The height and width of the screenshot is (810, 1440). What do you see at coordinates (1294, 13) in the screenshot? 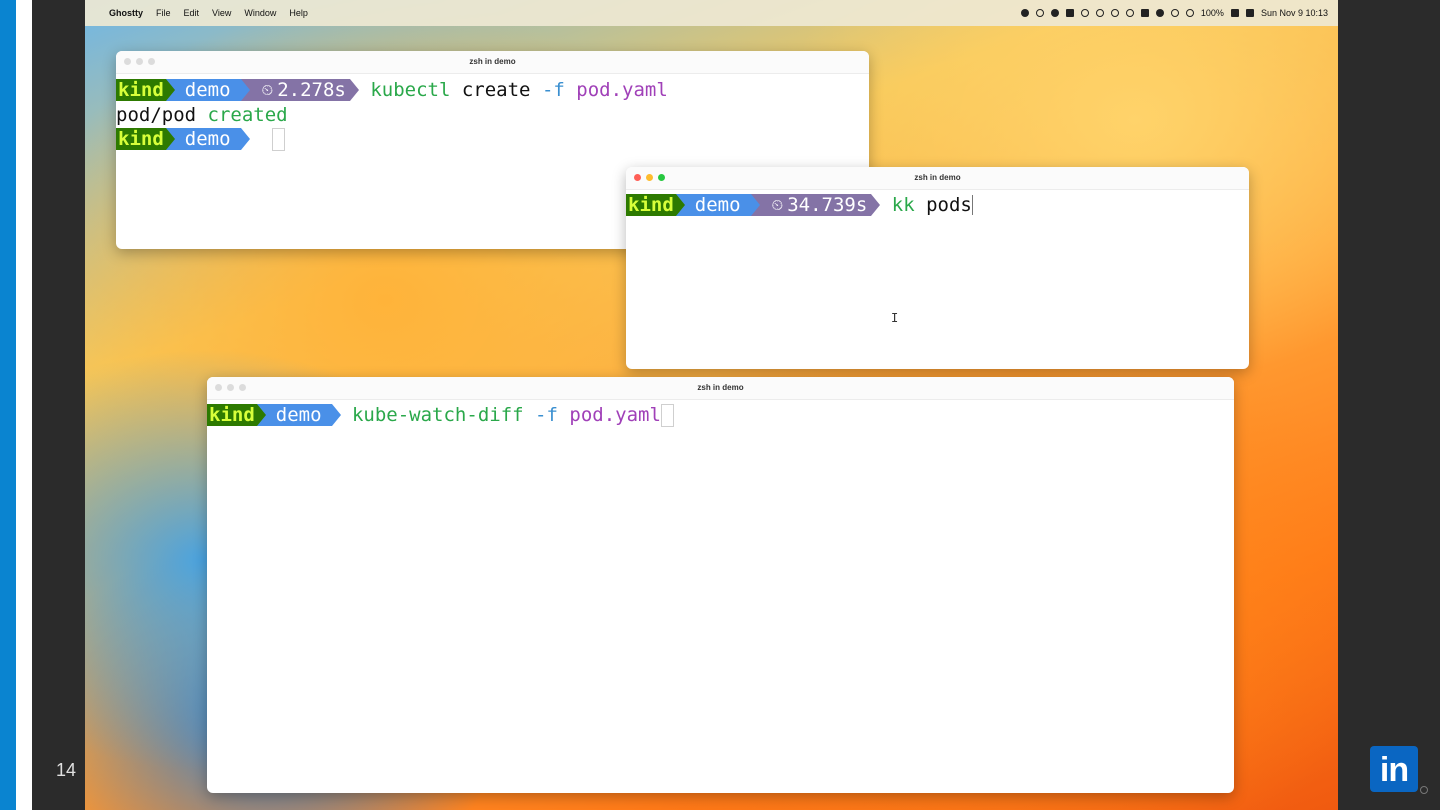
I see `menubar-clock: Sun Nov 9 10:13` at bounding box center [1294, 13].